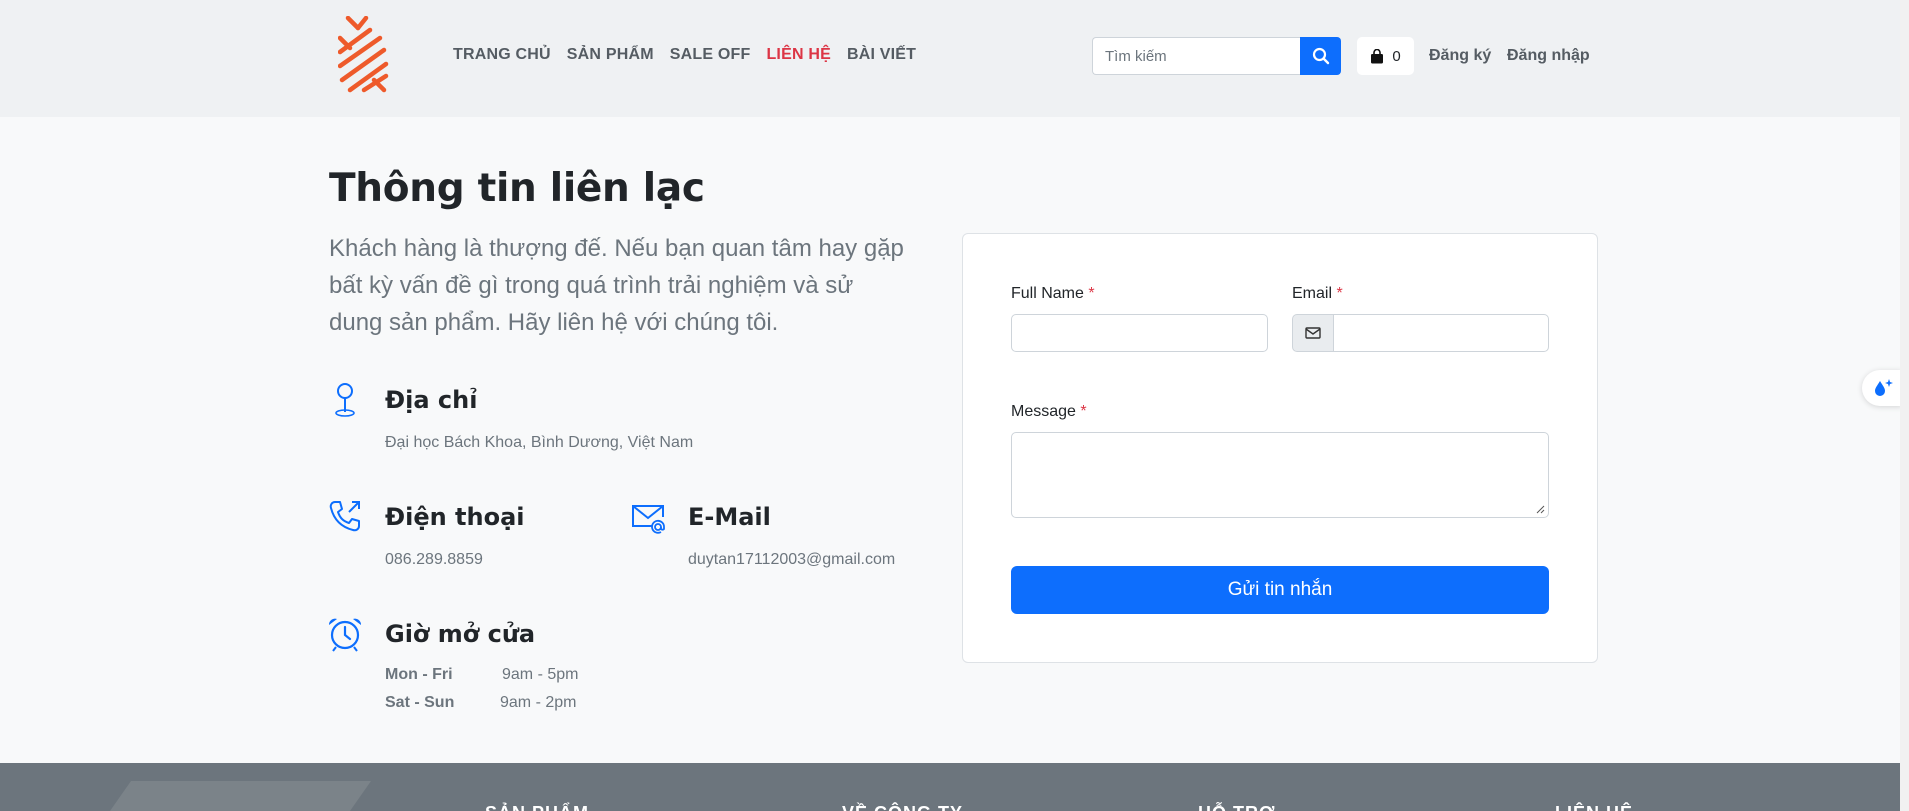  Describe the element at coordinates (345, 635) in the screenshot. I see `alarm-clock-icon` at that location.